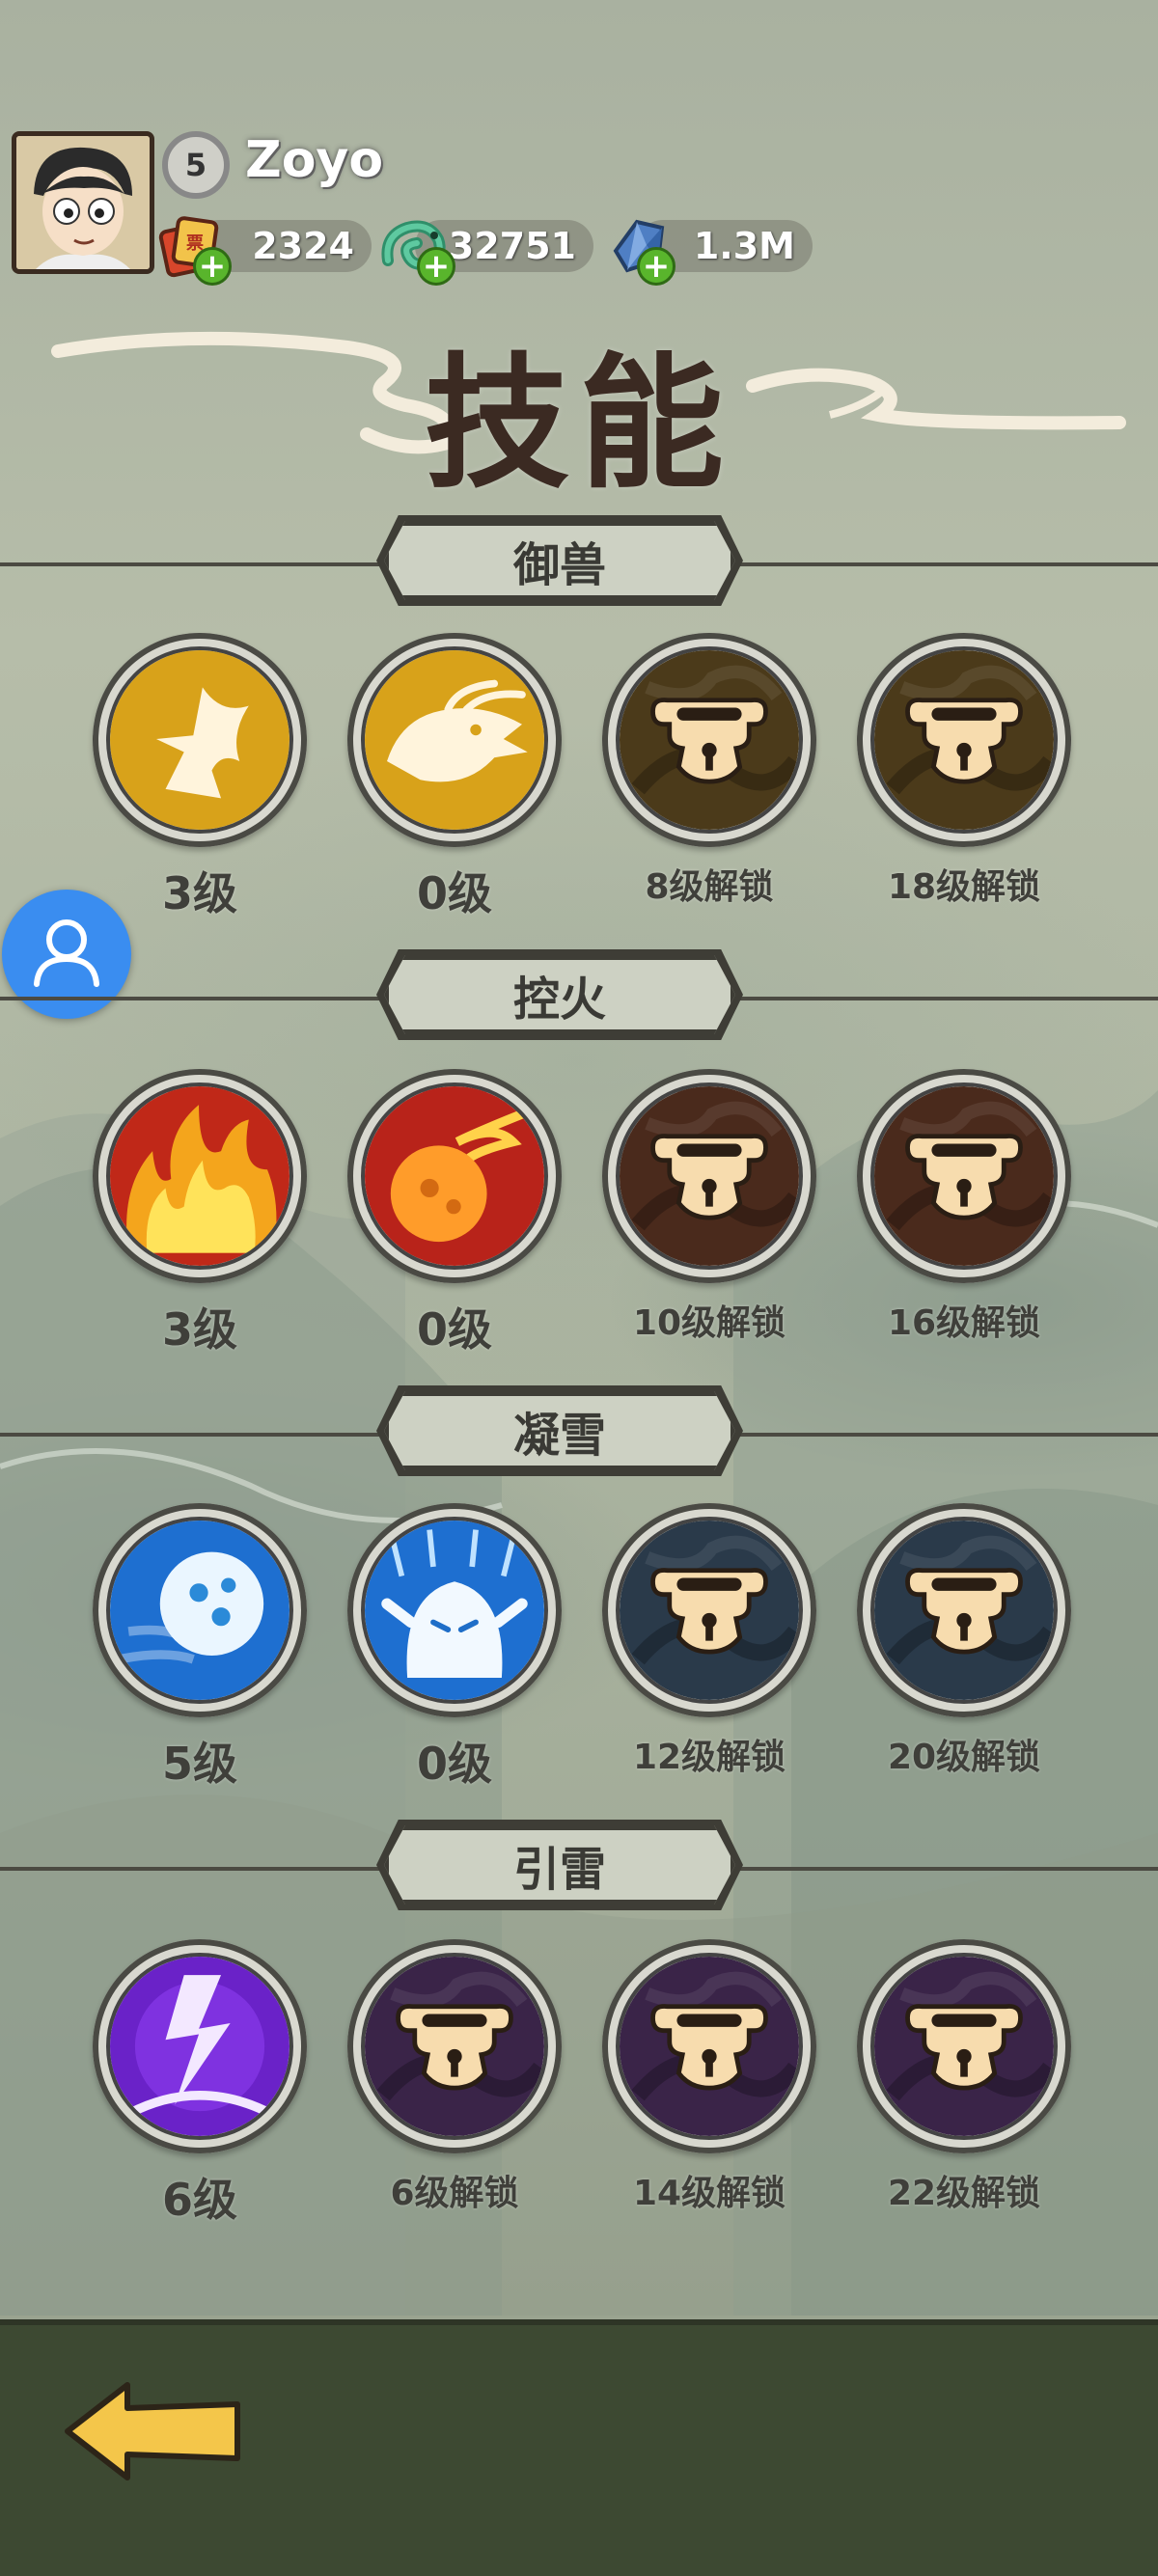  I want to click on dragon-head-icon, so click(454, 740).